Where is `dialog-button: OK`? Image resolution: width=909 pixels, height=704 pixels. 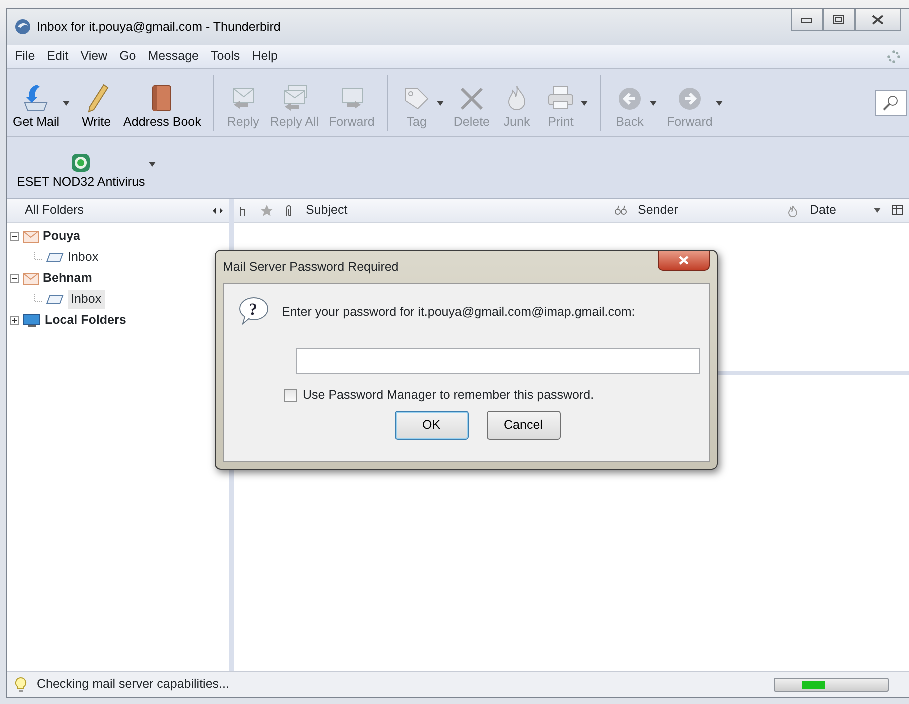
dialog-button: OK is located at coordinates (431, 425).